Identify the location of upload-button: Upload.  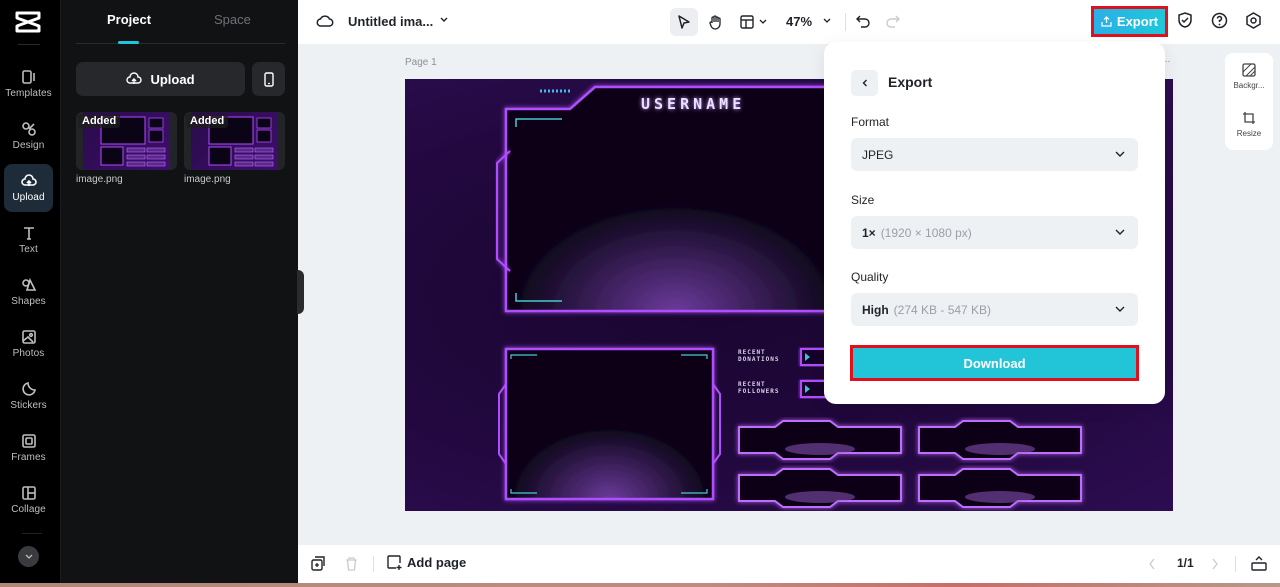
(160, 79).